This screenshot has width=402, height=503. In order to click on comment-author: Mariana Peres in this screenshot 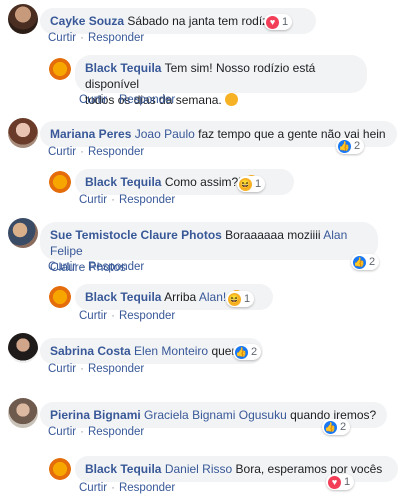, I will do `click(90, 134)`.